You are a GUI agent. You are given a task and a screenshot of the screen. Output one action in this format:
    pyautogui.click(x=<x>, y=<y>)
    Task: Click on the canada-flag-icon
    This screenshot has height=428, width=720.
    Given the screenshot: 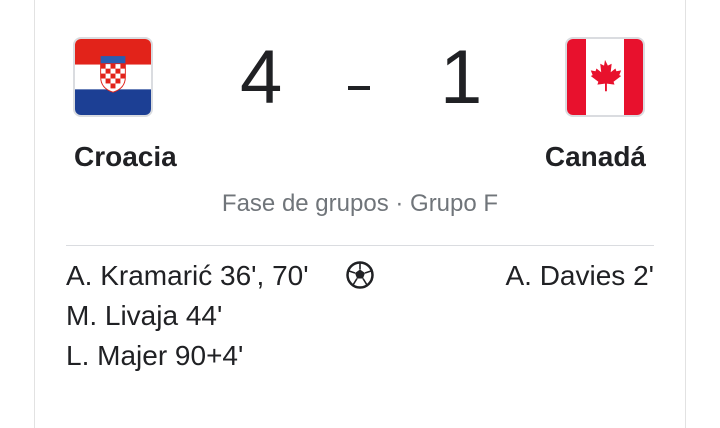 What is the action you would take?
    pyautogui.click(x=605, y=77)
    